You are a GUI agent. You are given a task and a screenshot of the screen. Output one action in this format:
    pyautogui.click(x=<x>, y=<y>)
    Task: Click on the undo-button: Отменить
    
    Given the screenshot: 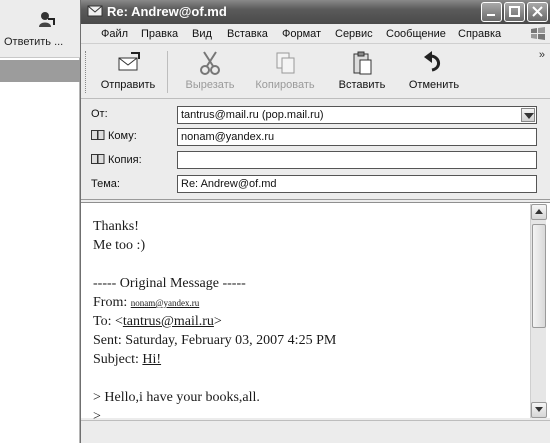 What is the action you would take?
    pyautogui.click(x=434, y=72)
    